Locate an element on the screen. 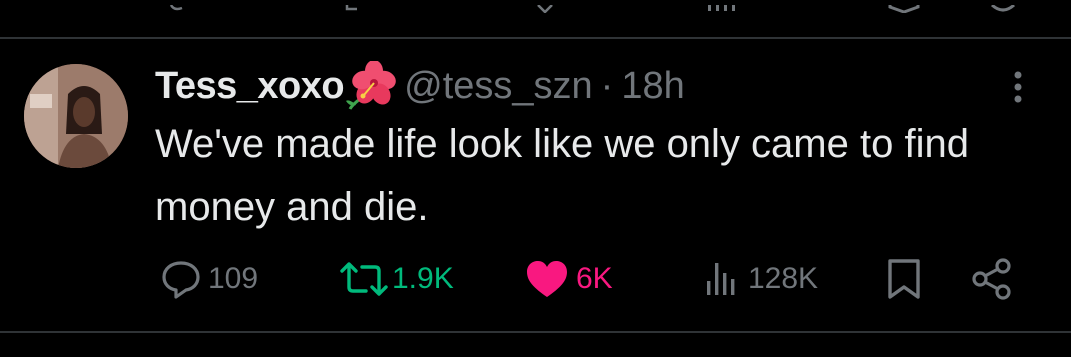 The image size is (1071, 357). previous-tweet-actions is located at coordinates (535, 18).